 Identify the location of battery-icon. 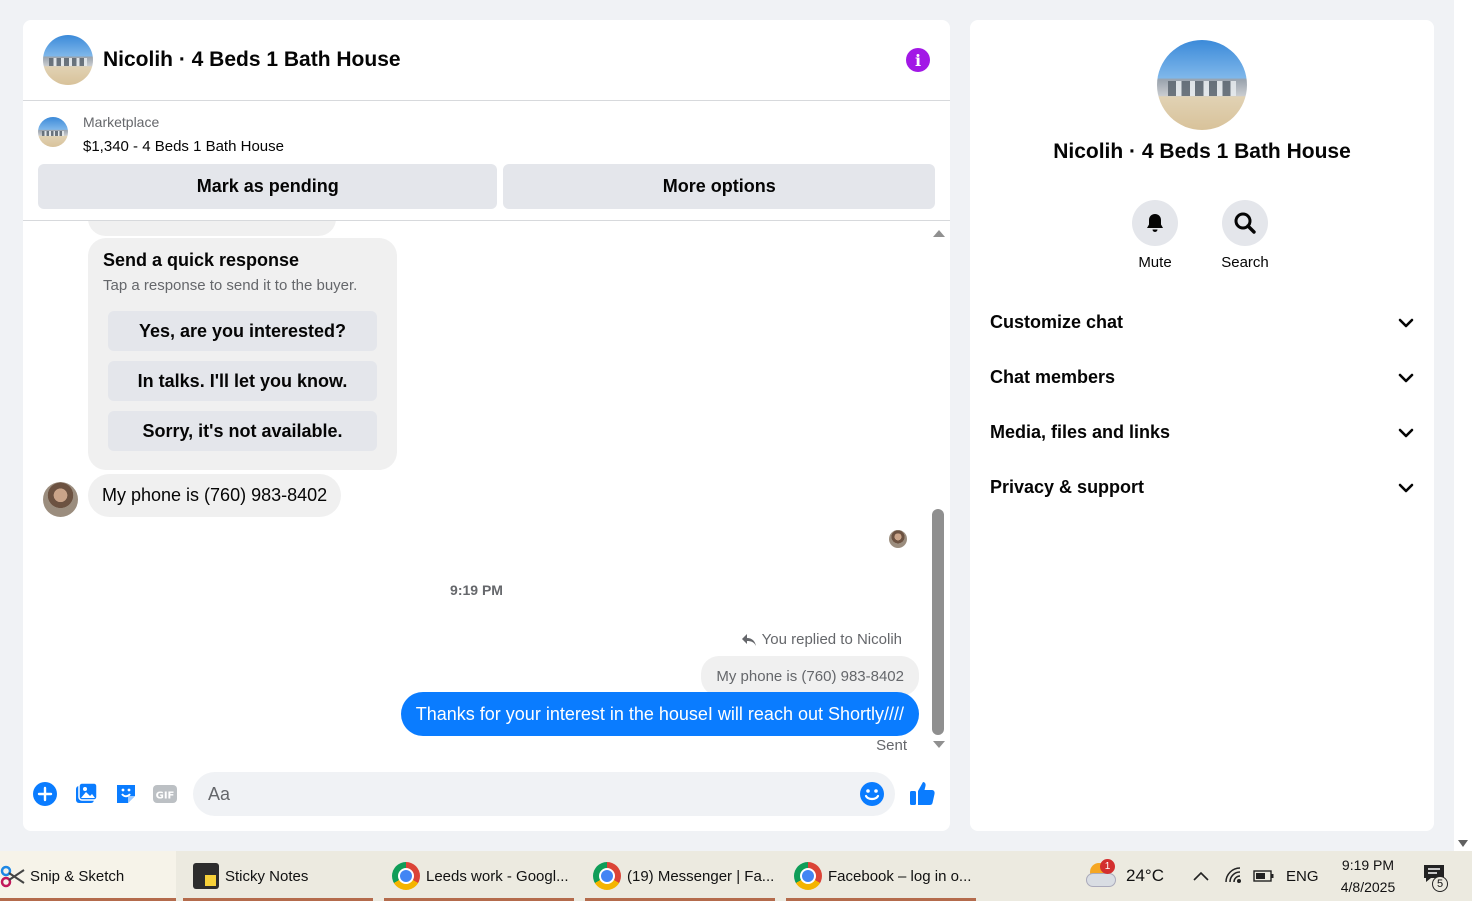
(1263, 876).